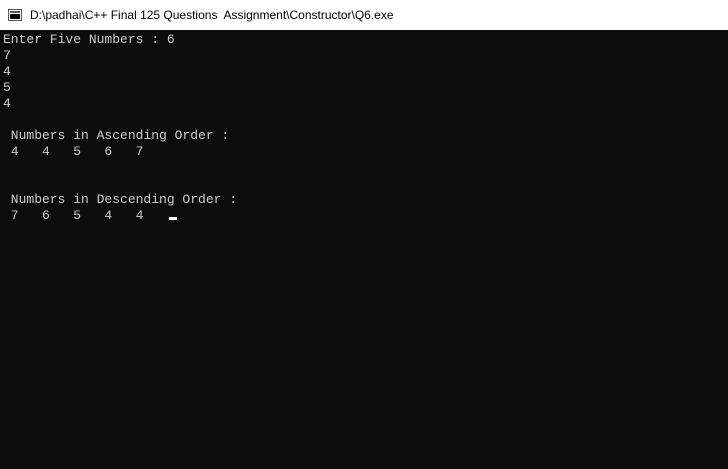 The image size is (728, 469). Describe the element at coordinates (15, 15) in the screenshot. I see `console-app-icon` at that location.